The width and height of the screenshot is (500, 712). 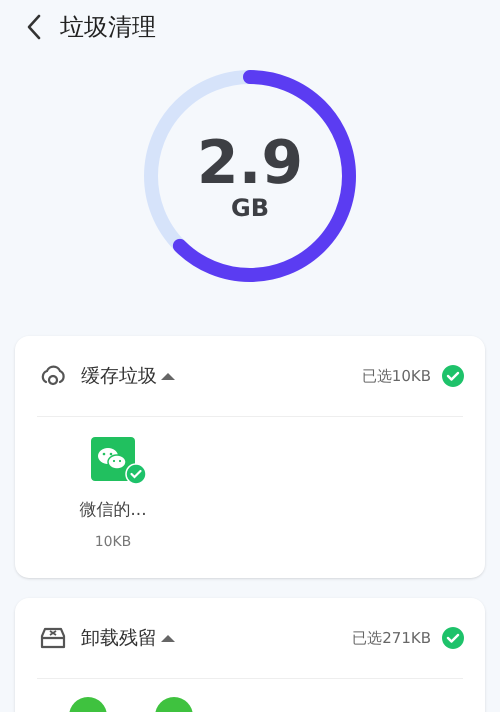 I want to click on junk-size-unit: GB, so click(x=250, y=208).